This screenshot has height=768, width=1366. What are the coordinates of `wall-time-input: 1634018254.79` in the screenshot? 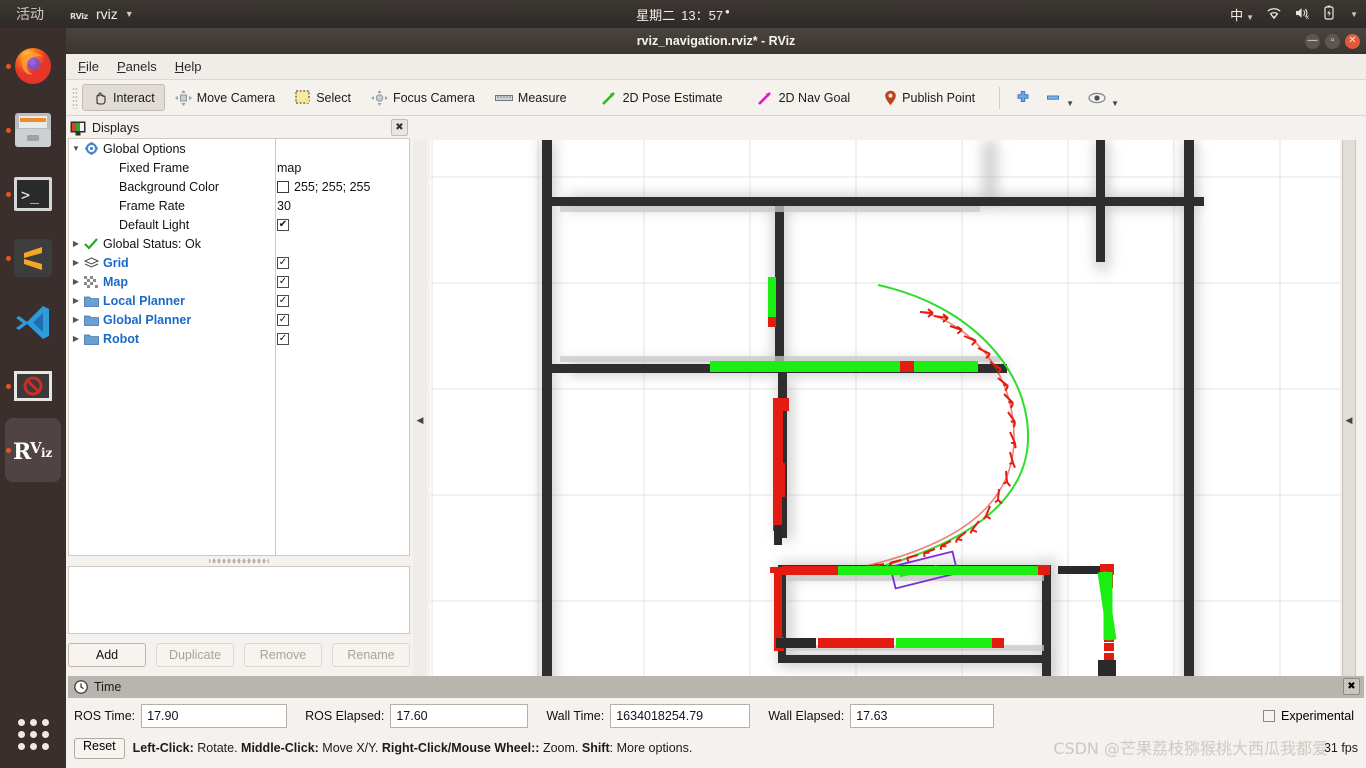 It's located at (680, 716).